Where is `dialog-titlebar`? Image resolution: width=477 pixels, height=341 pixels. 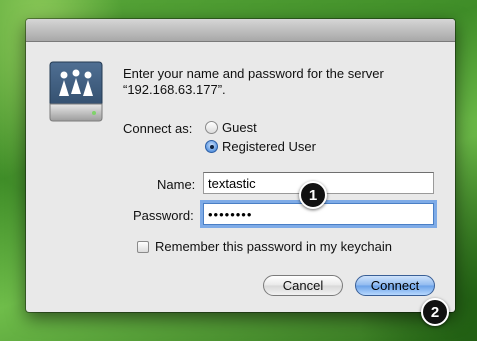
dialog-titlebar is located at coordinates (240, 30).